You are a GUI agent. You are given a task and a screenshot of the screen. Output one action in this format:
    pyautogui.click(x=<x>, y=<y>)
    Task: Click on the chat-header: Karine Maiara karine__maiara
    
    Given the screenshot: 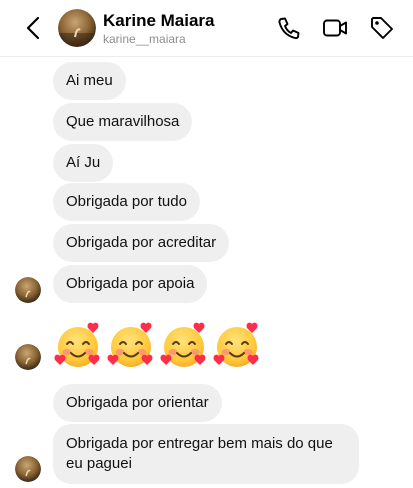 What is the action you would take?
    pyautogui.click(x=206, y=28)
    